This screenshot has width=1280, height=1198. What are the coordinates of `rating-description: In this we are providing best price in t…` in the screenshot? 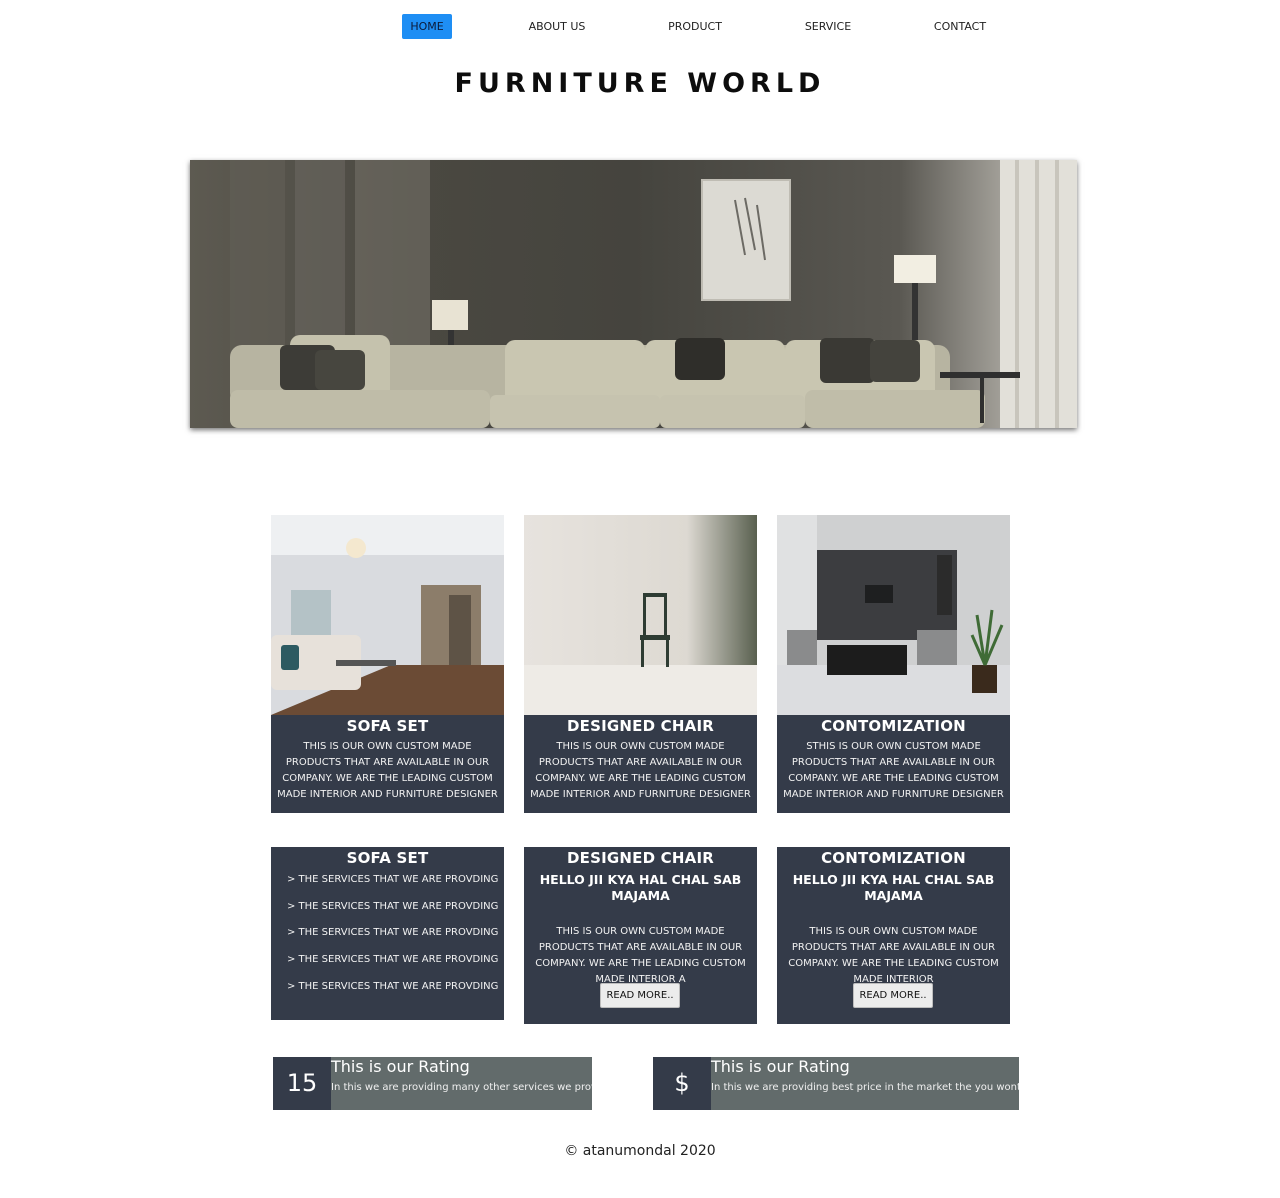 It's located at (865, 1087).